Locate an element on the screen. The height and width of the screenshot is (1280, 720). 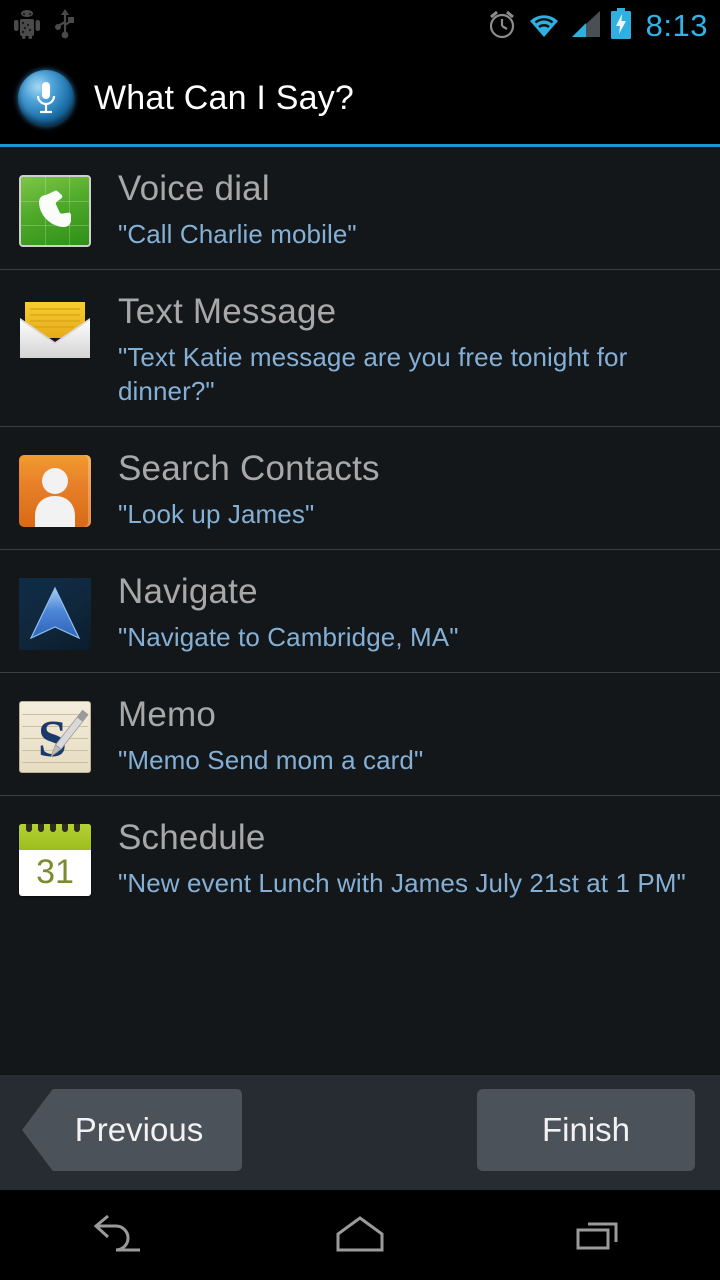
status-bar-left-icons is located at coordinates (38, 26).